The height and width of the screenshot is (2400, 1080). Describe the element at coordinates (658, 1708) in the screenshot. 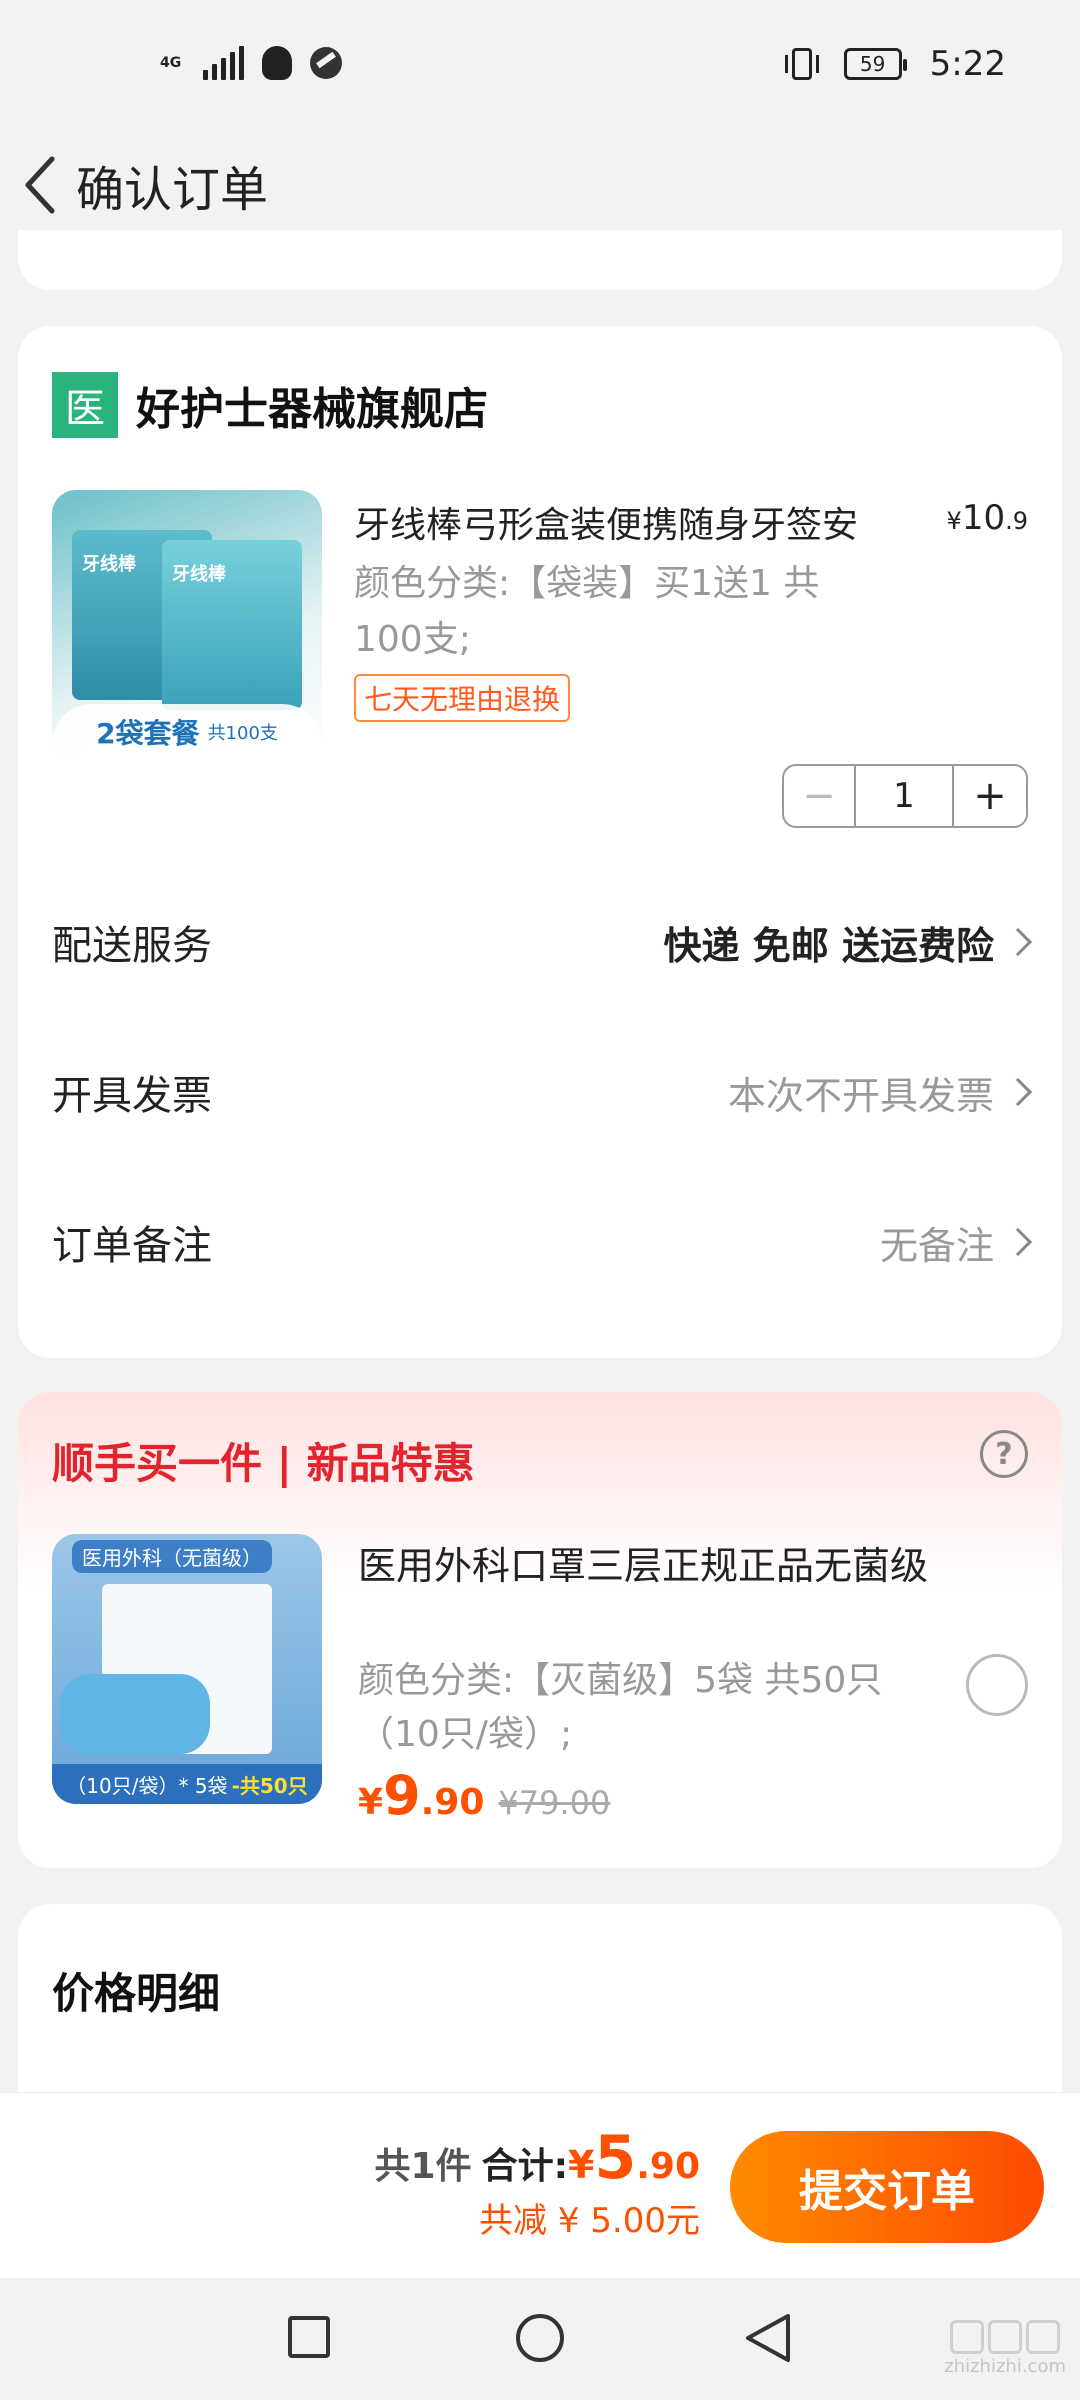

I see `addon-product-spec: 颜色分类:【灭菌级】5袋 共50只（10只/袋）;` at that location.